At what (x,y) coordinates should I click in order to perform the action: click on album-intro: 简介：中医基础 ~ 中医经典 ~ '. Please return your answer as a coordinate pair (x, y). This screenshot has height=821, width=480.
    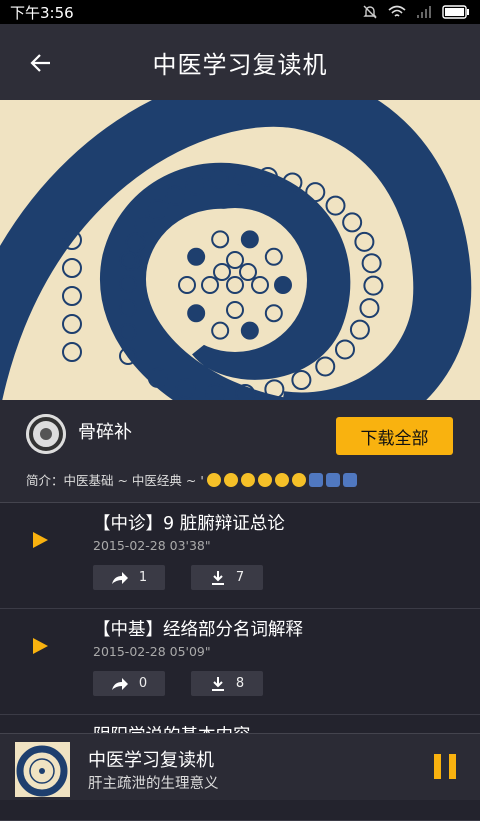
    Looking at the image, I should click on (191, 479).